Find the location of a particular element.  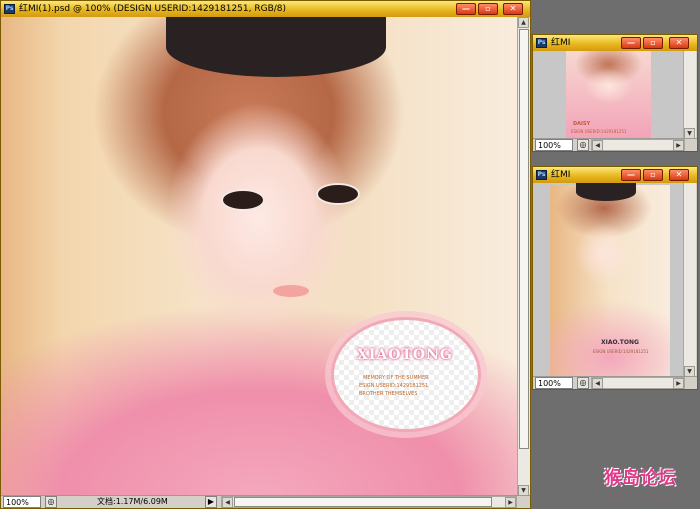

left-eye-graphic is located at coordinates (243, 200).